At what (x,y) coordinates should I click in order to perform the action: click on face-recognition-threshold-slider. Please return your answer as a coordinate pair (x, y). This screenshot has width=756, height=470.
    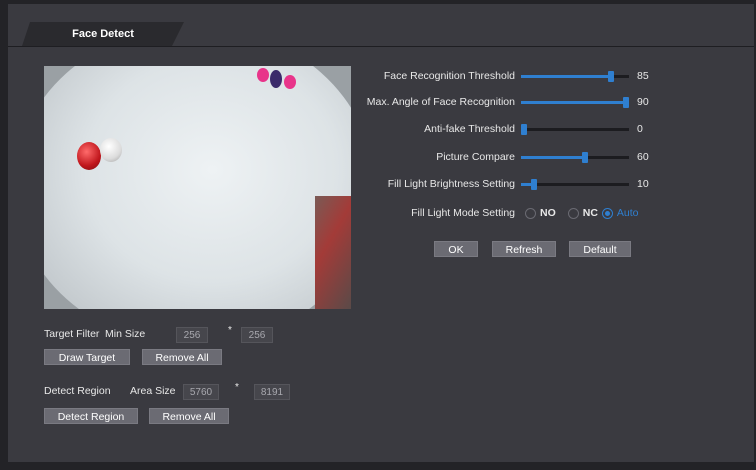
    Looking at the image, I should click on (575, 76).